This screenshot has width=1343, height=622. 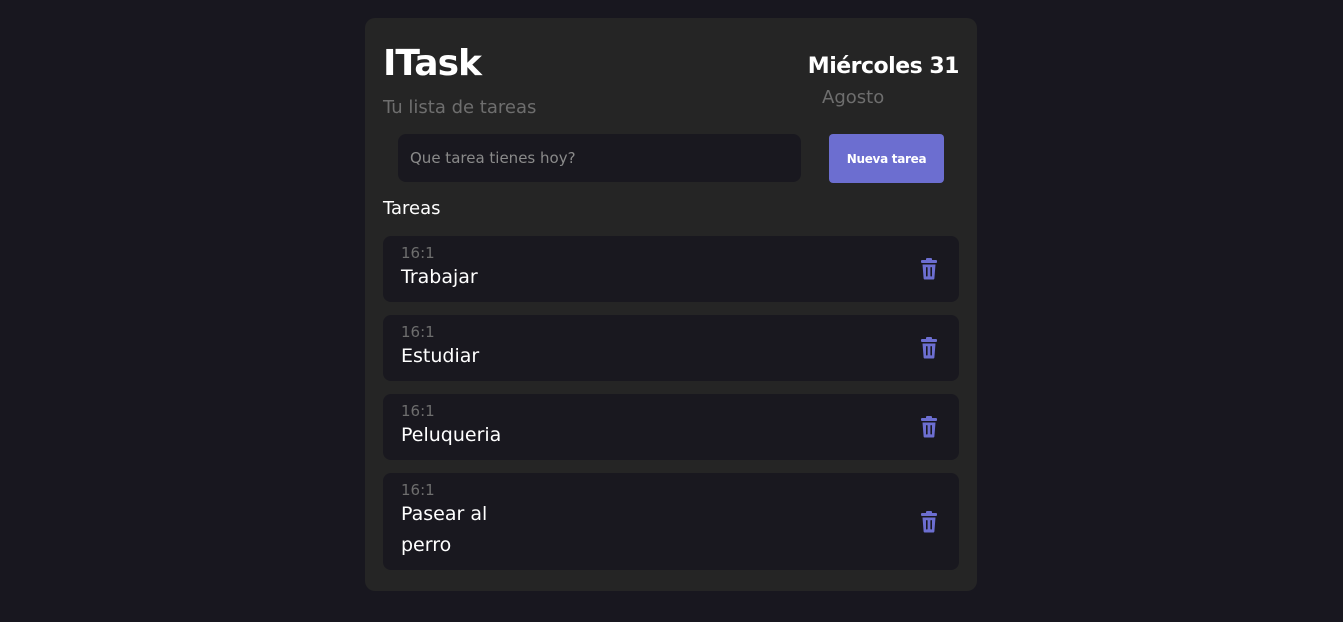 I want to click on date-day: Miércoles 31, so click(x=883, y=66).